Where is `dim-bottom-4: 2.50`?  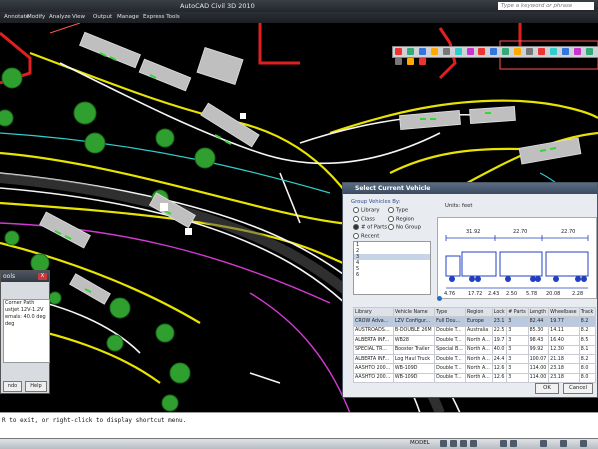 dim-bottom-4: 2.50 is located at coordinates (511, 294).